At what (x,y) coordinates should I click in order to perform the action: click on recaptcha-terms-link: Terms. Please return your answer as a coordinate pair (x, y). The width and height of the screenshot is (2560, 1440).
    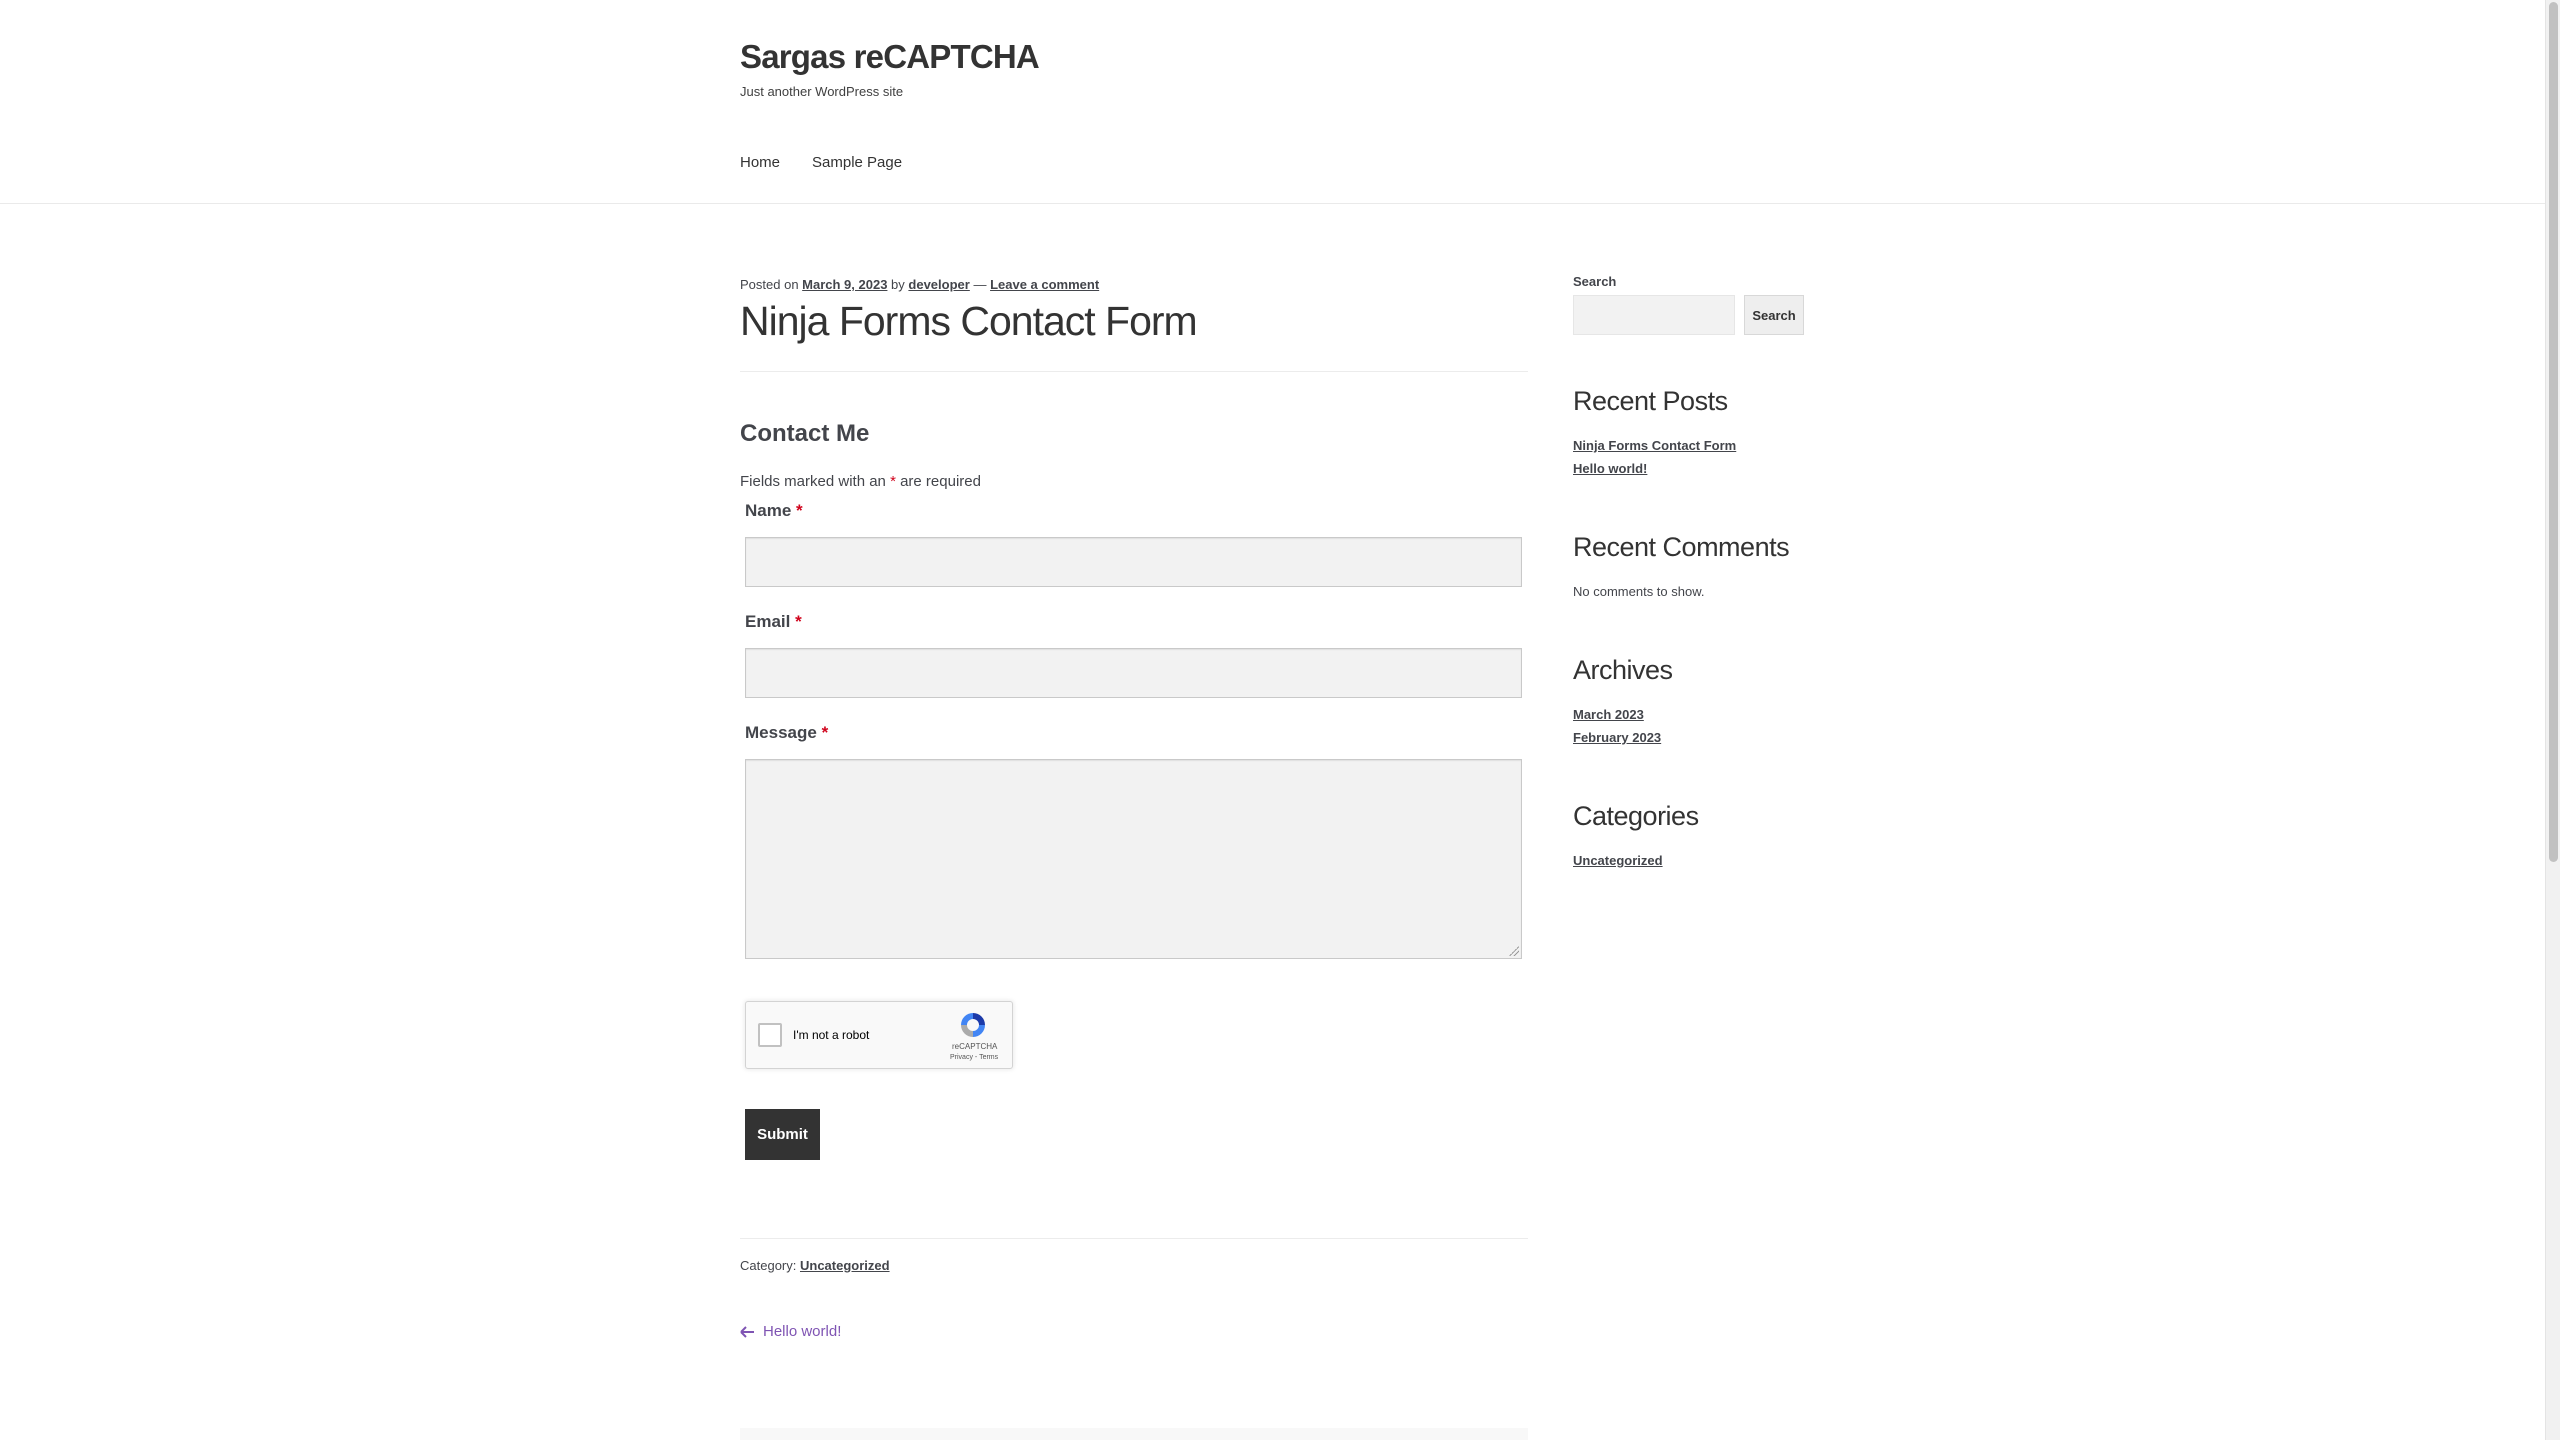
    Looking at the image, I should click on (988, 1057).